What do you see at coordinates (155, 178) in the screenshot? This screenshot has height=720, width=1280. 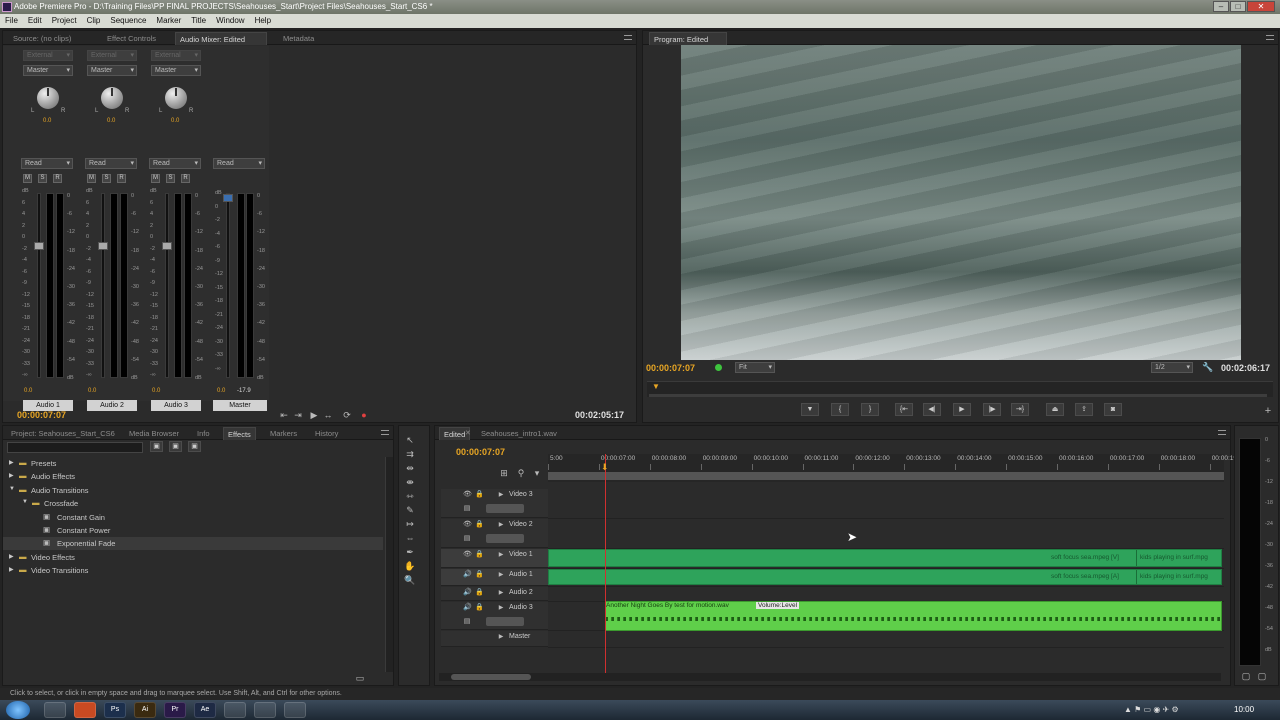 I see `channel-m-button: M` at bounding box center [155, 178].